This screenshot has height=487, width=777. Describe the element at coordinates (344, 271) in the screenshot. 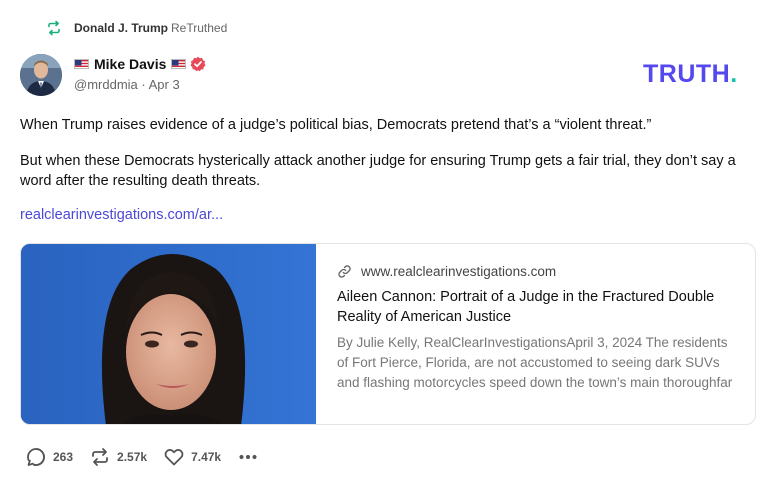

I see `link-icon` at that location.